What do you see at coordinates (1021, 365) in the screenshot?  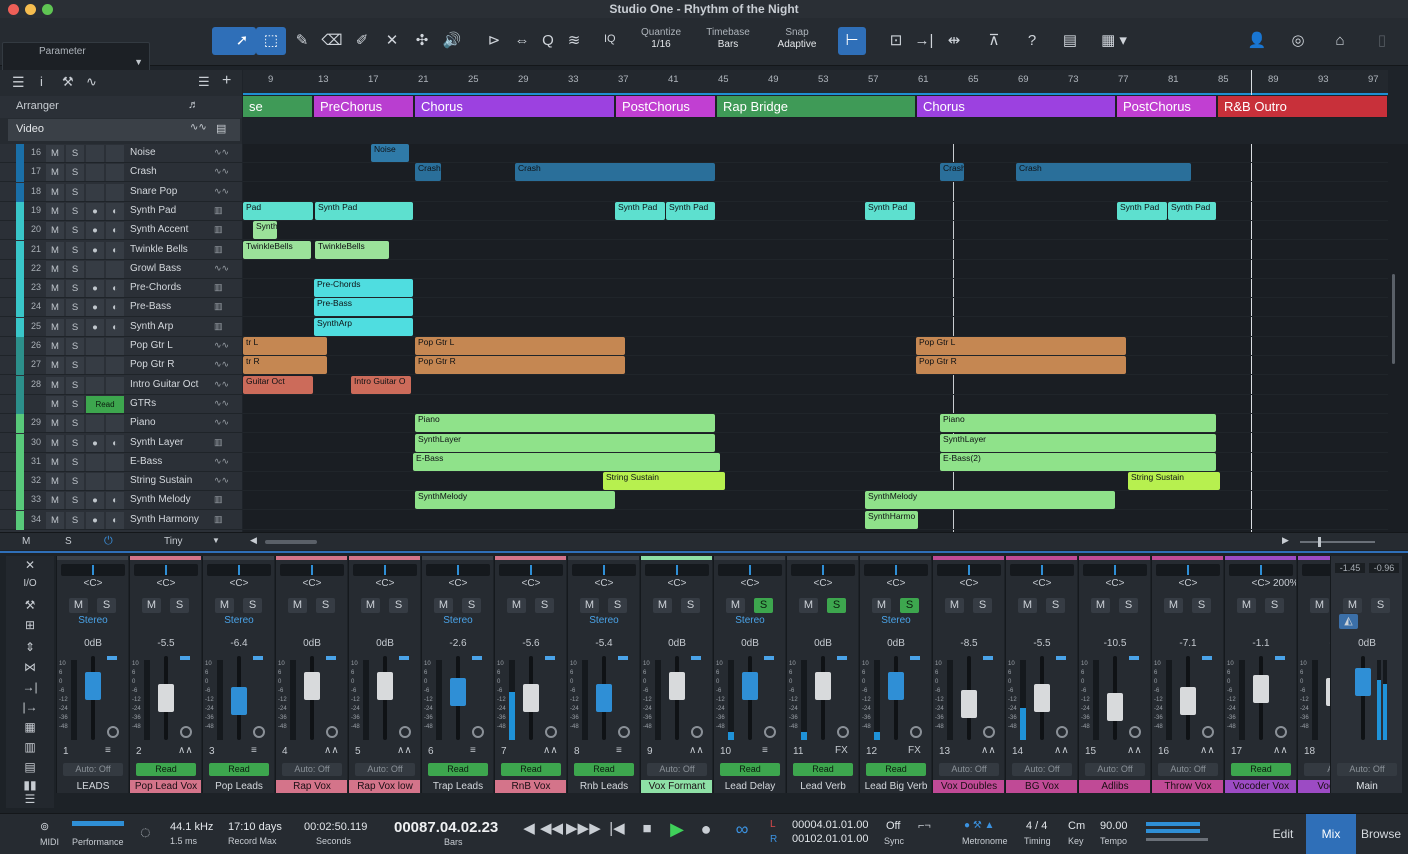 I see `event-clip: Pop Gtr R` at bounding box center [1021, 365].